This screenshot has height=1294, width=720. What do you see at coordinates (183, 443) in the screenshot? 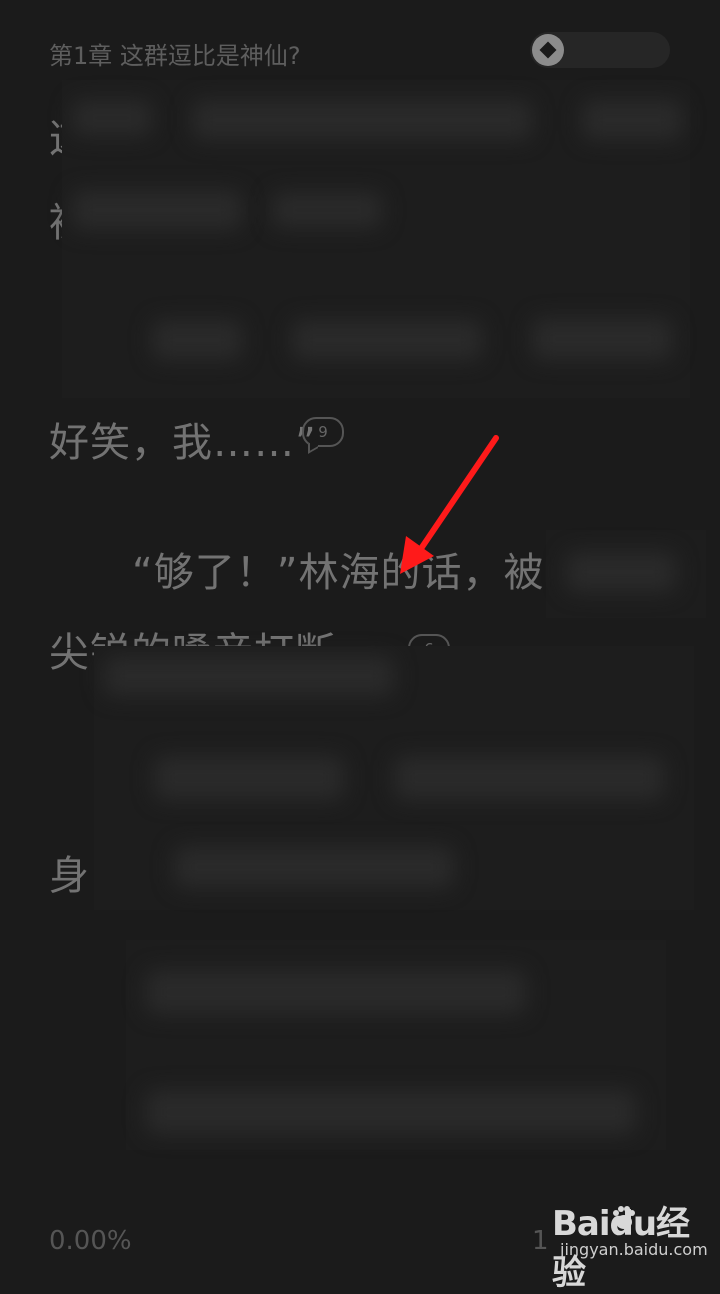
I see `text-line-3-text: 好笑，我……”` at bounding box center [183, 443].